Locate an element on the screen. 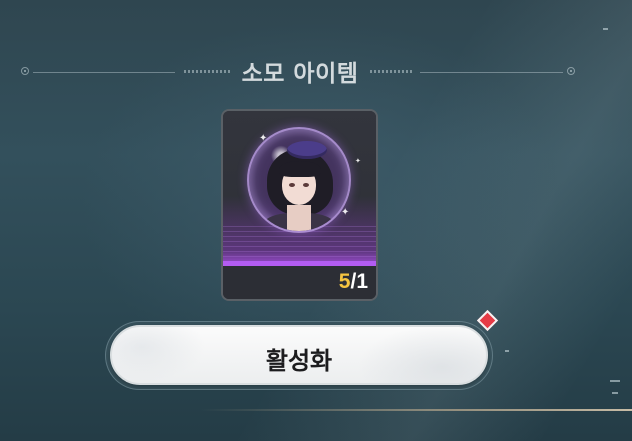 The height and width of the screenshot is (441, 632). item-count: 5/1 is located at coordinates (353, 282).